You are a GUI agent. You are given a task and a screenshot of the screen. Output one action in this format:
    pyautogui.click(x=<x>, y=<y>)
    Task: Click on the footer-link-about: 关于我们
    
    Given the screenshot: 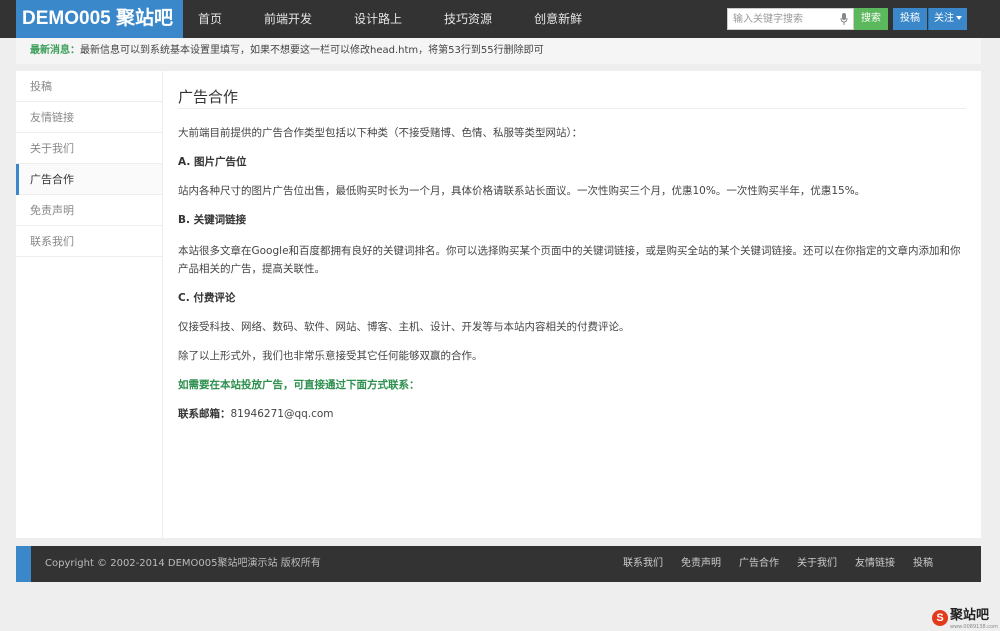 What is the action you would take?
    pyautogui.click(x=817, y=564)
    